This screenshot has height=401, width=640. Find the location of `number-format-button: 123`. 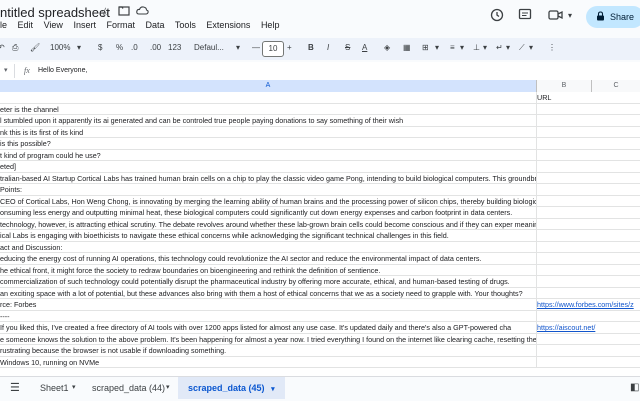

number-format-button: 123 is located at coordinates (174, 47).